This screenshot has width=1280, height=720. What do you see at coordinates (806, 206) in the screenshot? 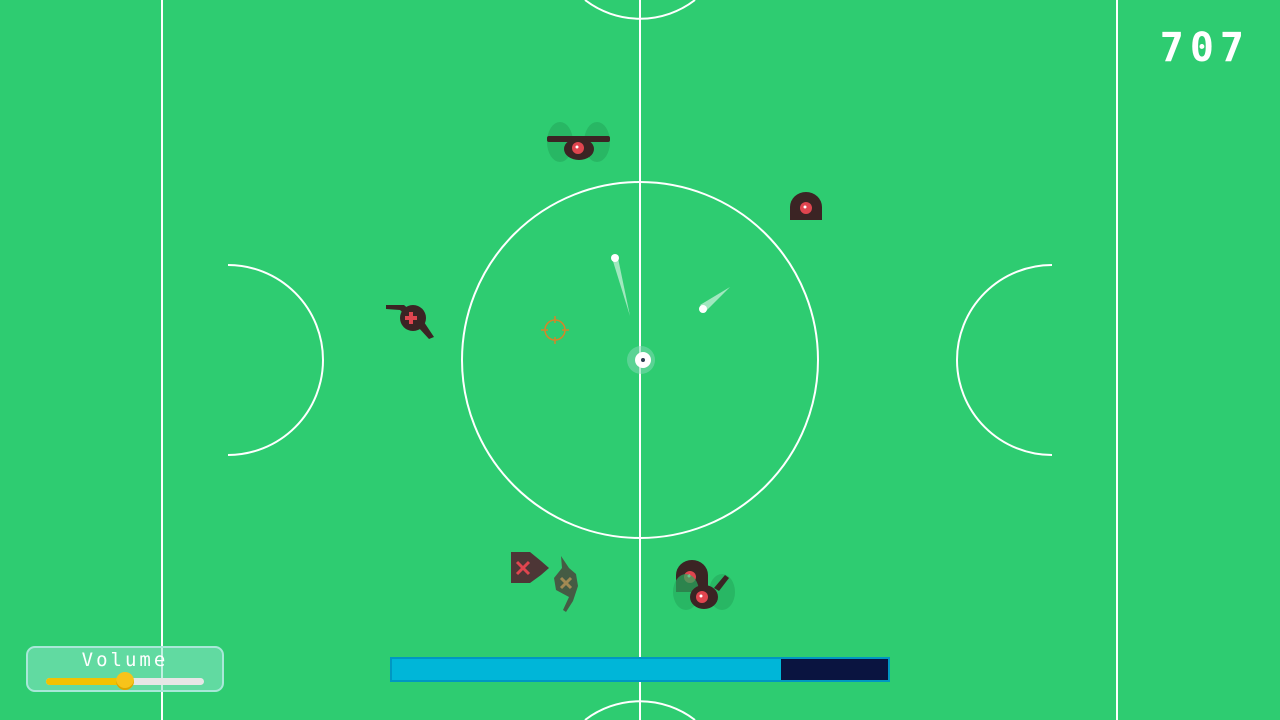
I see `dome-turret-enemy` at bounding box center [806, 206].